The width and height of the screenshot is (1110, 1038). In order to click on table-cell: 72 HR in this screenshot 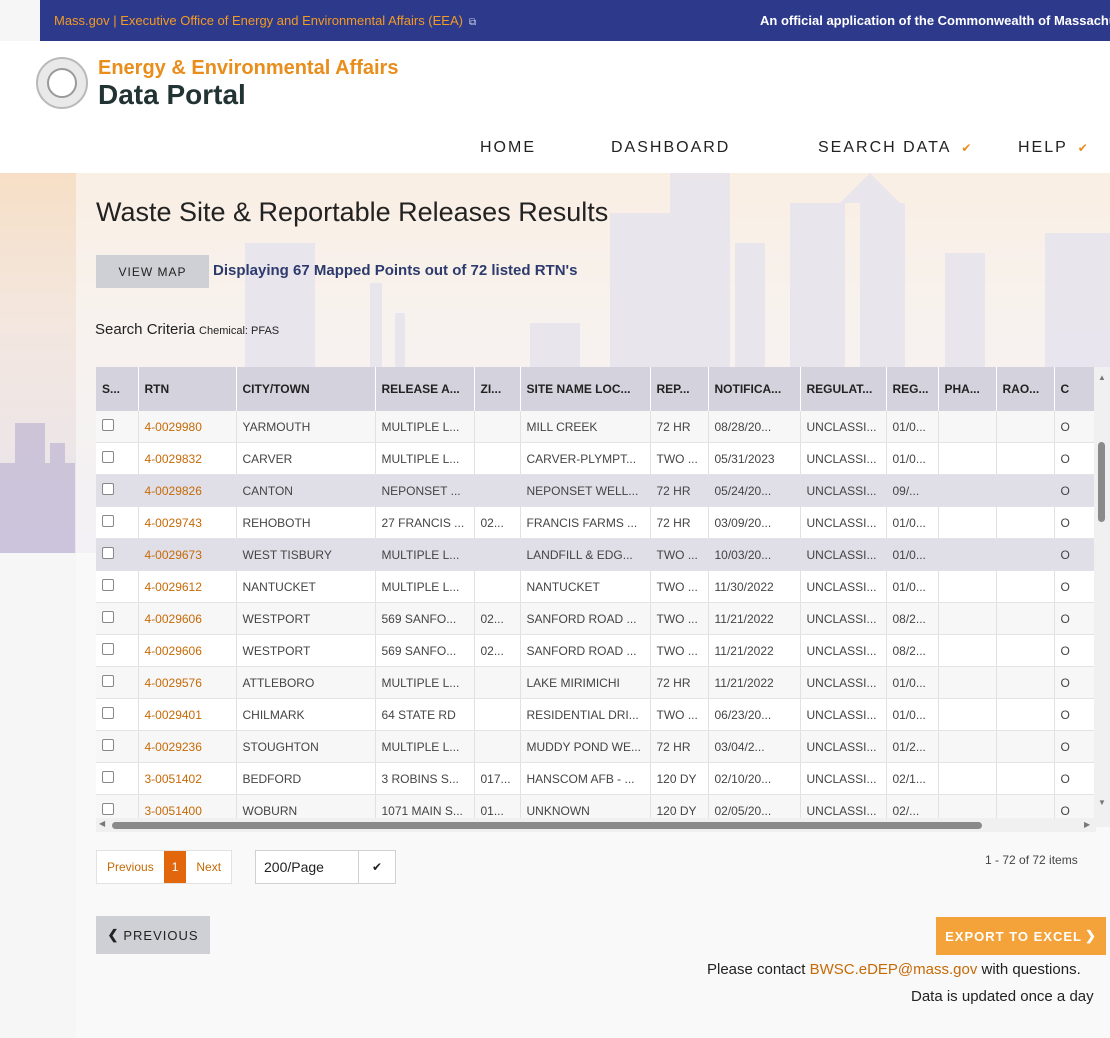, I will do `click(679, 746)`.